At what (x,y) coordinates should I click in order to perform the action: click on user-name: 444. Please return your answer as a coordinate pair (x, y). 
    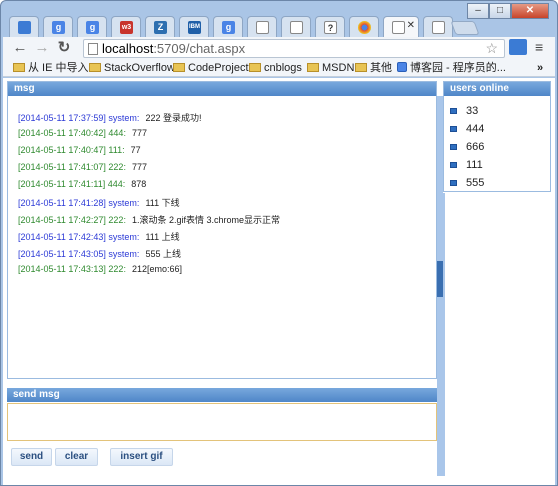
    Looking at the image, I should click on (475, 129).